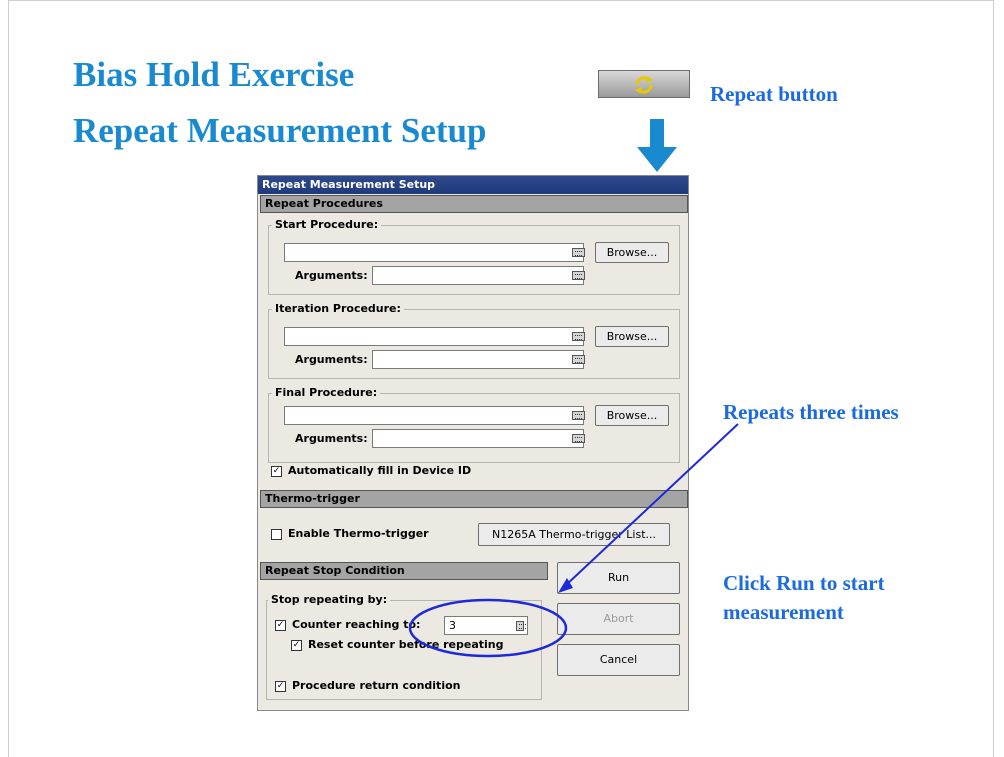  Describe the element at coordinates (488, 628) in the screenshot. I see `counter-highlight-ellipse` at that location.